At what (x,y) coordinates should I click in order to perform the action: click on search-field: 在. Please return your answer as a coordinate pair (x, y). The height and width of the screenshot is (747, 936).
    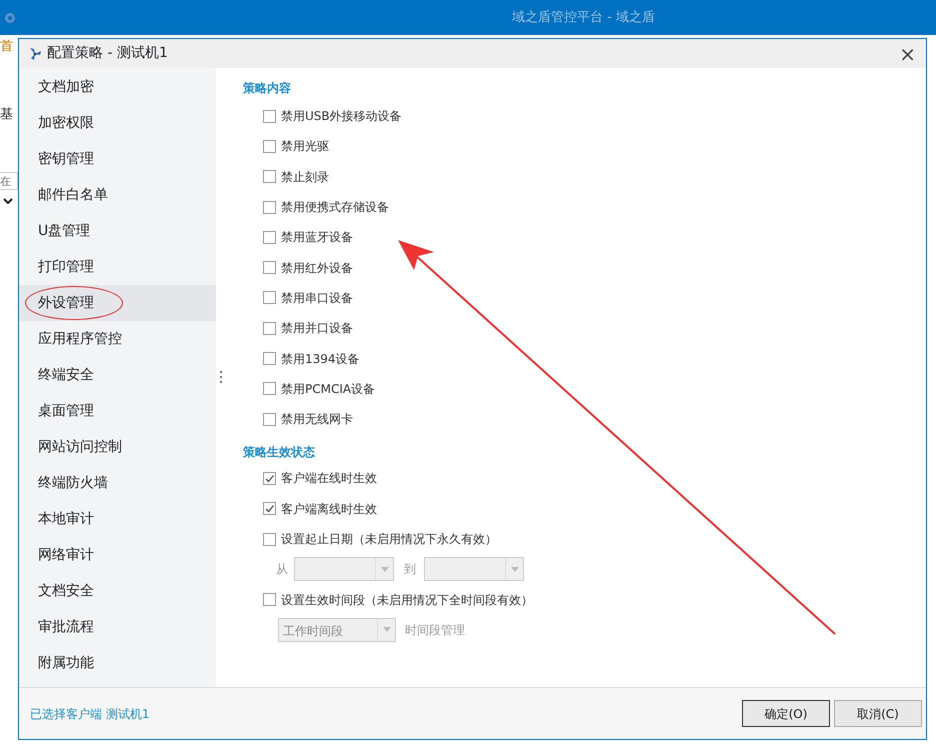
    Looking at the image, I should click on (9, 181).